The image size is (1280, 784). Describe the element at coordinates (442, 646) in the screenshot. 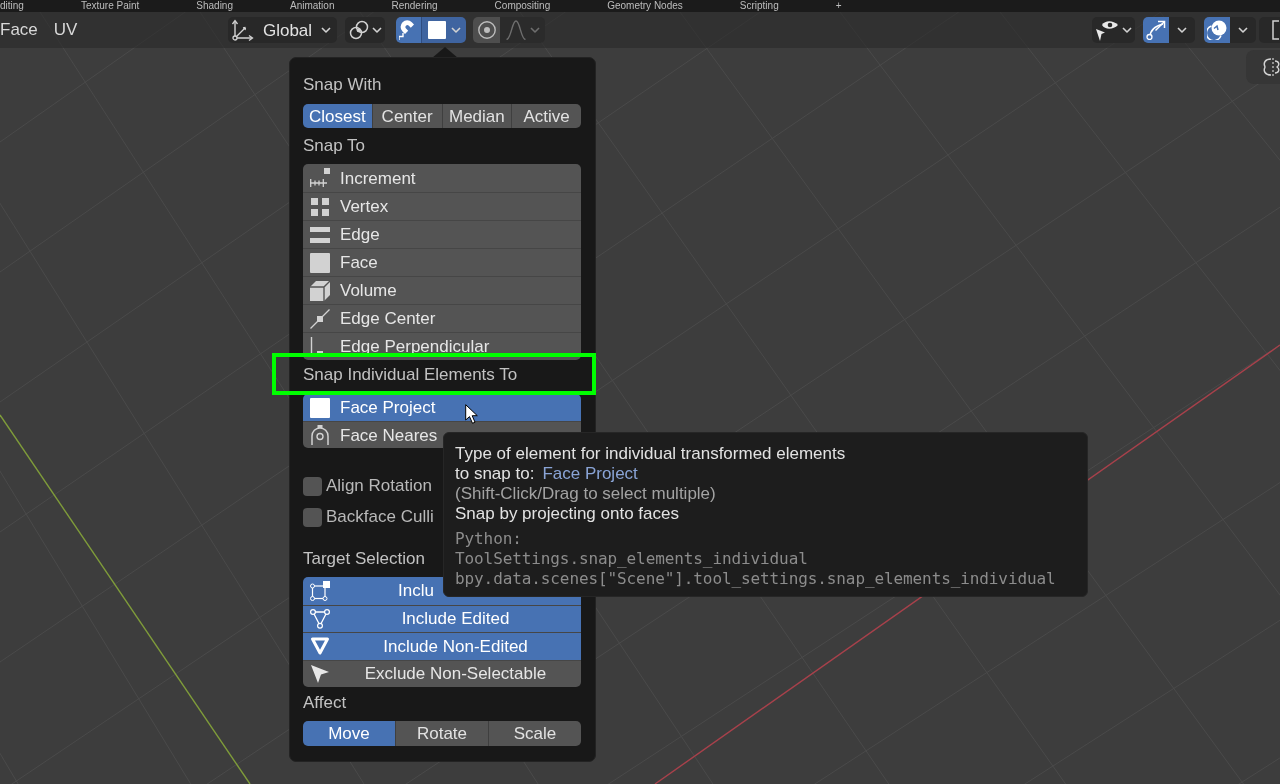

I see `target-option: Include Non-Edited` at that location.